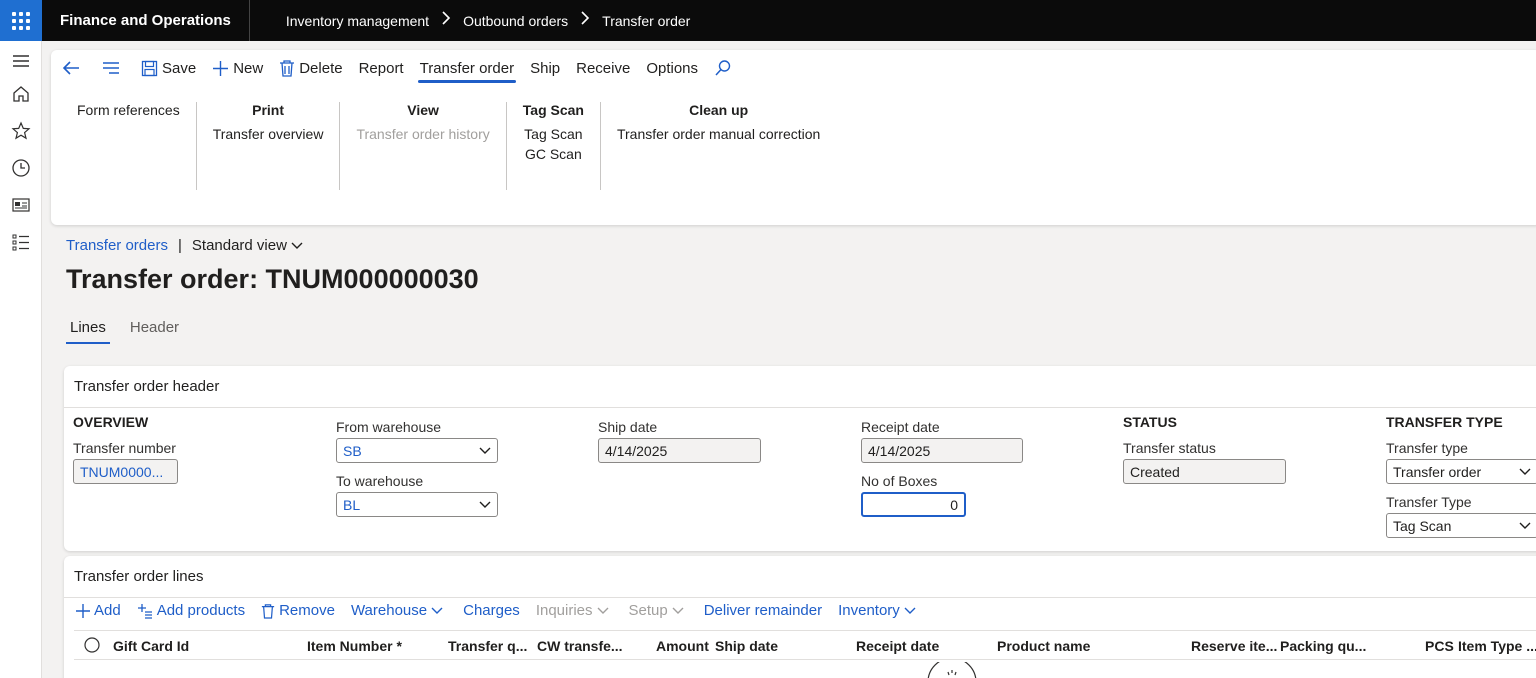 This screenshot has height=678, width=1536. I want to click on ship-date-section: Ship date 4/14/2025, so click(679, 441).